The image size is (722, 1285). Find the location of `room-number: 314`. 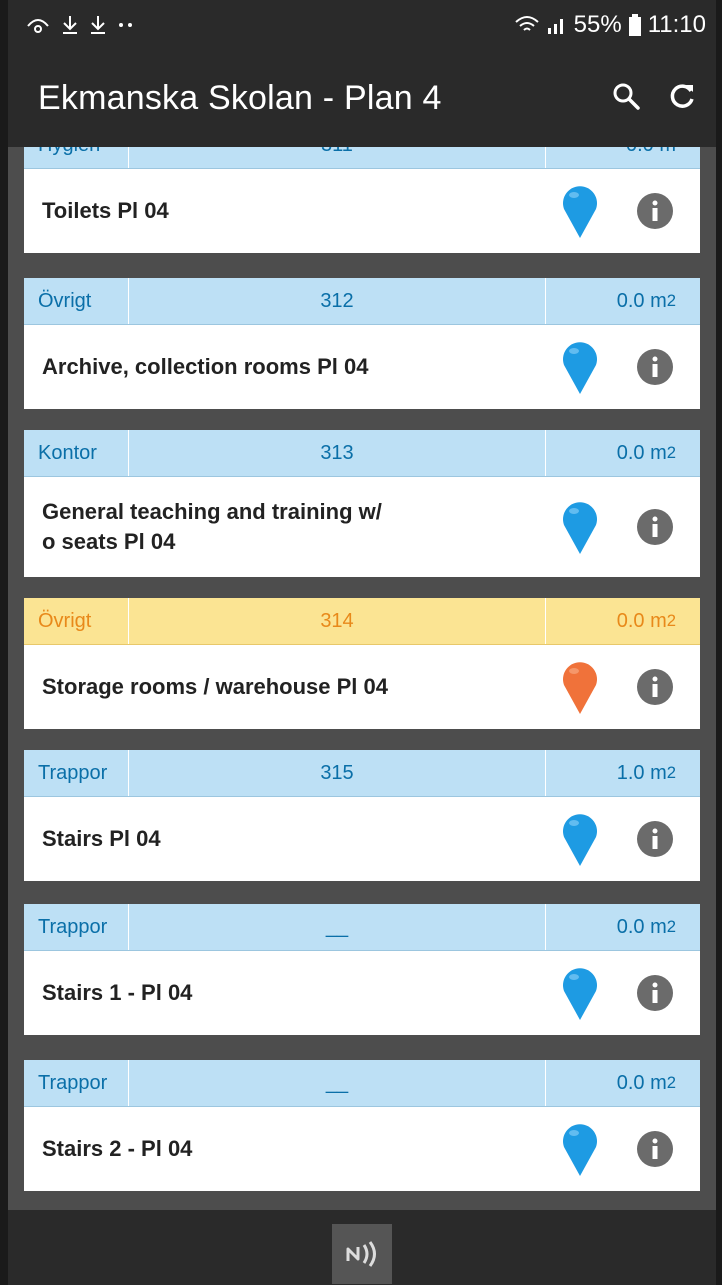

room-number: 314 is located at coordinates (337, 620).